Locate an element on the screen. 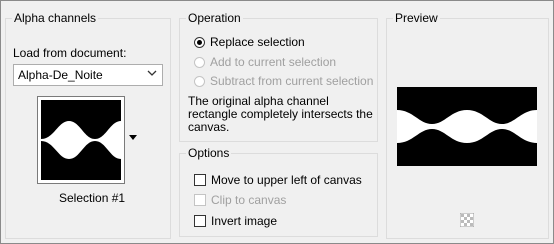 Image resolution: width=554 pixels, height=244 pixels. radio-subtract-from-selection: Subtract from current selection is located at coordinates (283, 81).